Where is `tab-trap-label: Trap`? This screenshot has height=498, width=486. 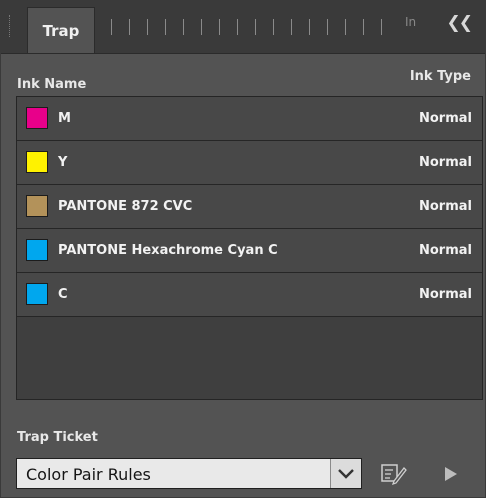 tab-trap-label: Trap is located at coordinates (61, 30).